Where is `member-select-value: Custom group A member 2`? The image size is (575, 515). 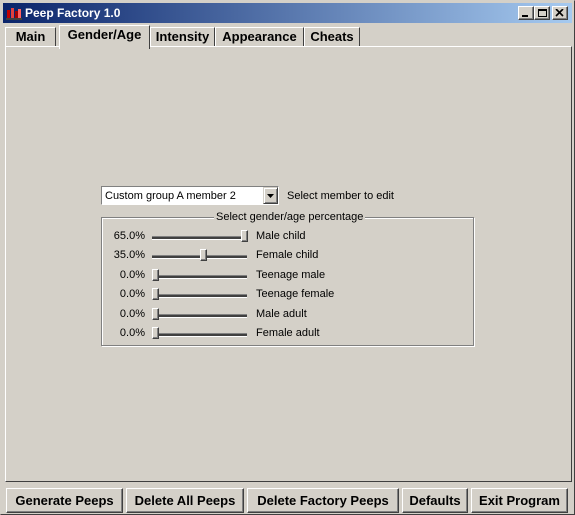 member-select-value: Custom group A member 2 is located at coordinates (170, 196).